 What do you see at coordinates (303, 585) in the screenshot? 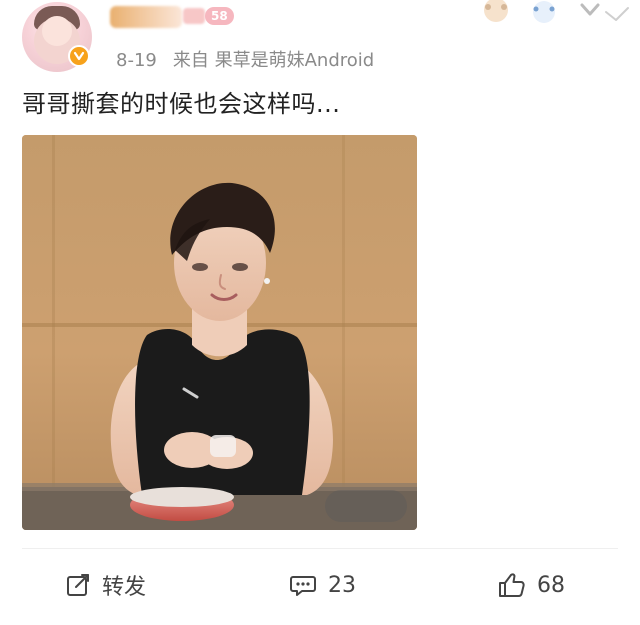
I see `comment-icon` at bounding box center [303, 585].